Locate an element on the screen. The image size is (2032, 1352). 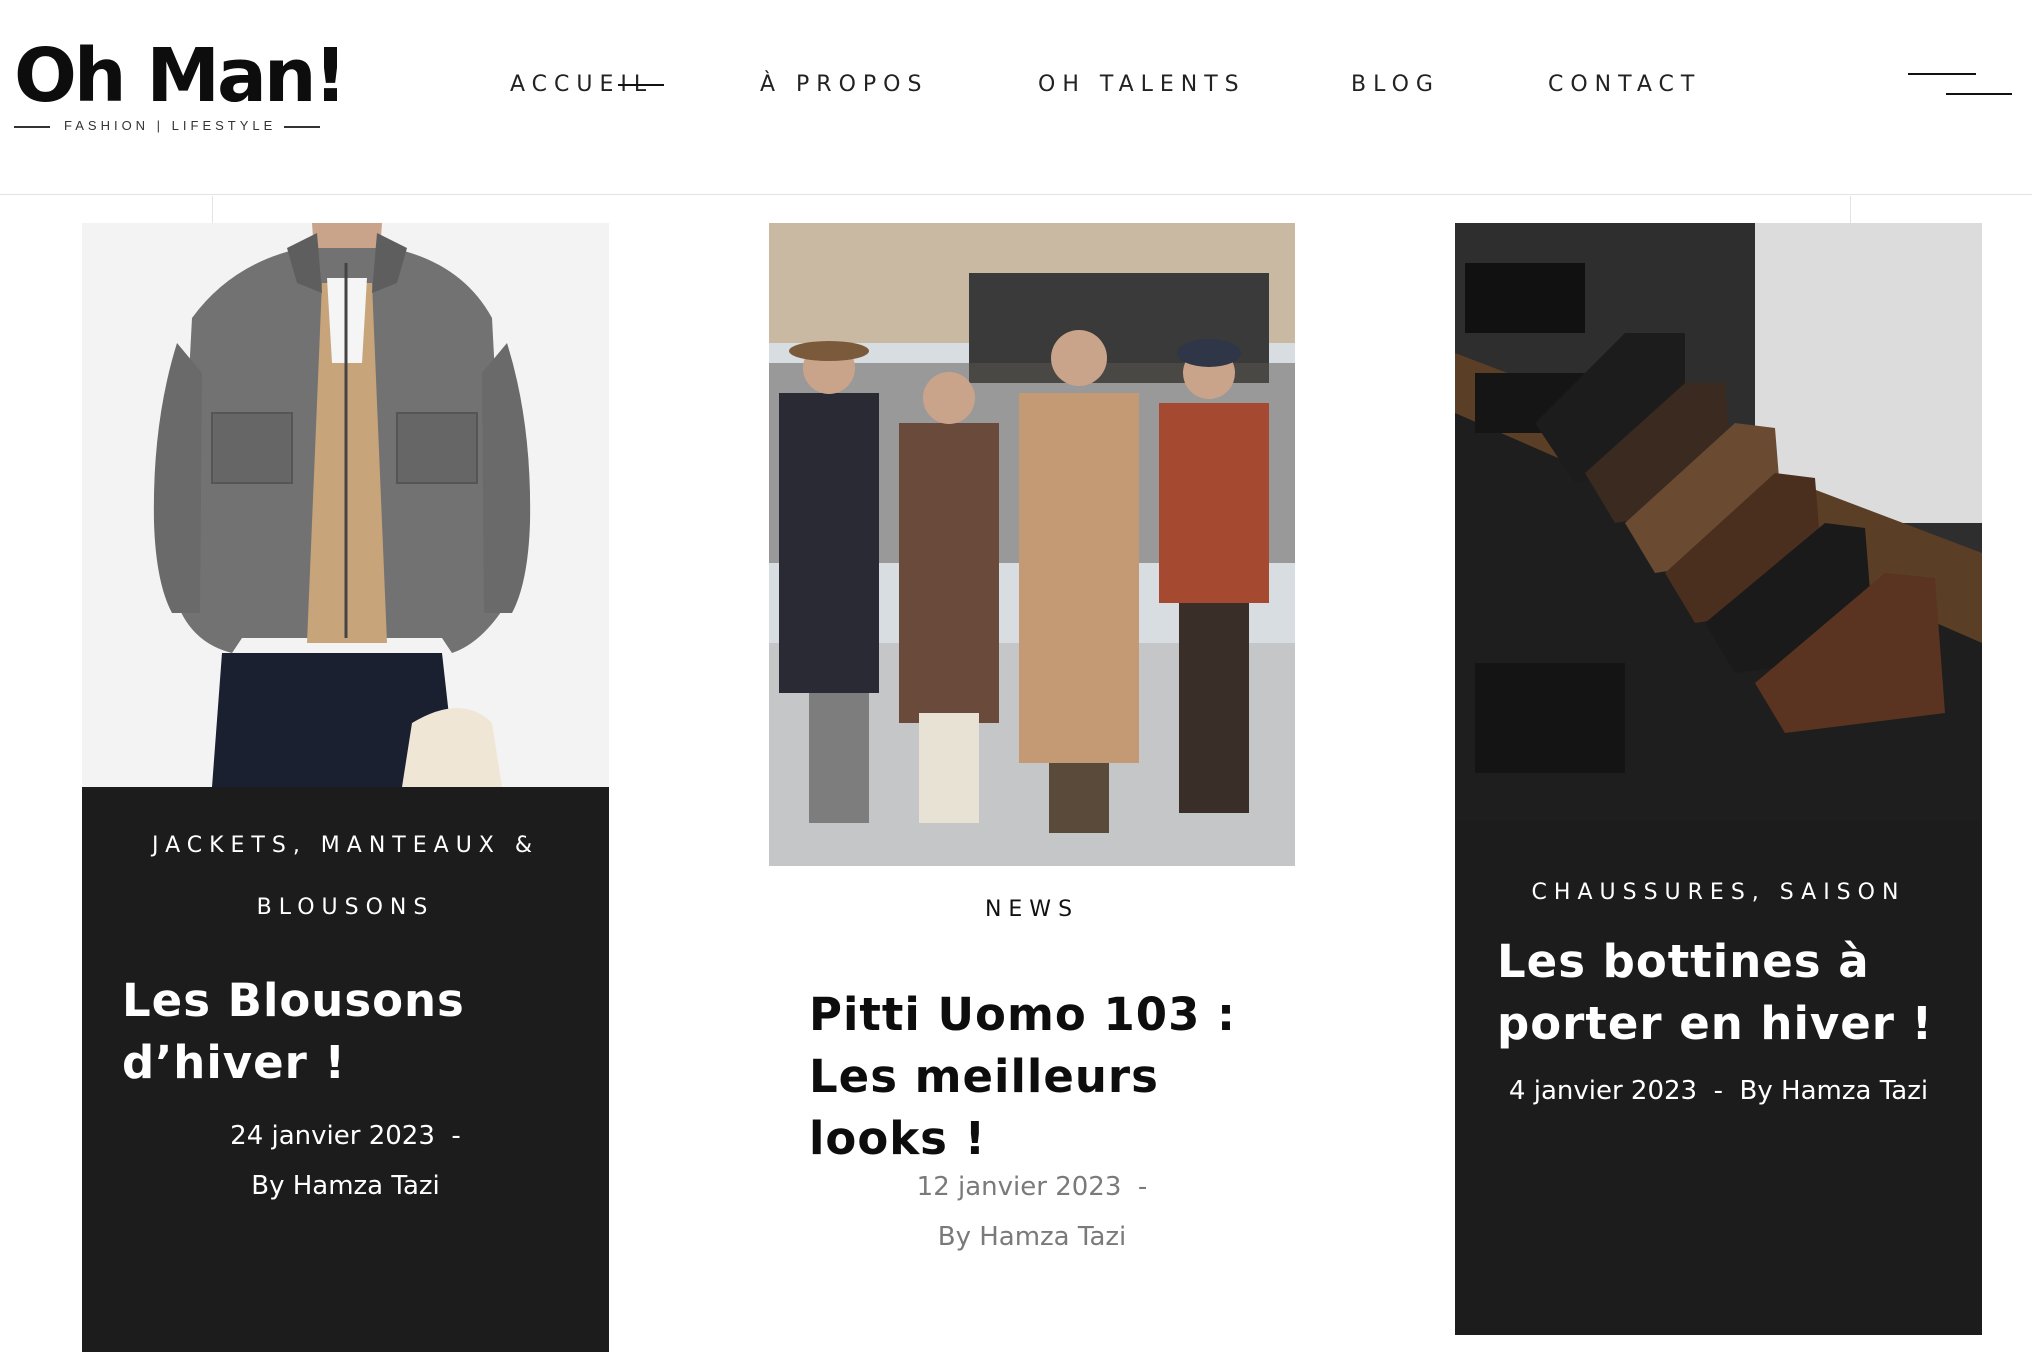
post-image-boots is located at coordinates (1718, 521).